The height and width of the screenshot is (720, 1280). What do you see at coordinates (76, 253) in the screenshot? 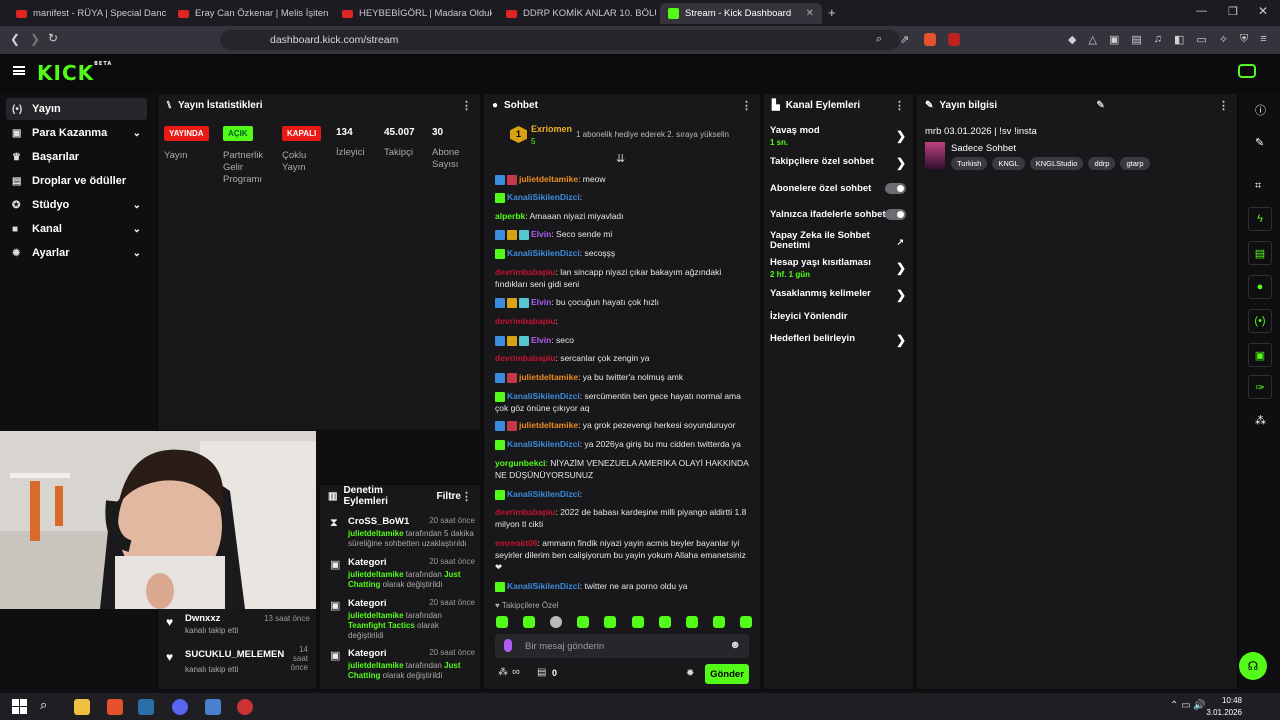
I see `sidebar-item-ayarlar: ✹ Ayarlar ⌄` at bounding box center [76, 253].